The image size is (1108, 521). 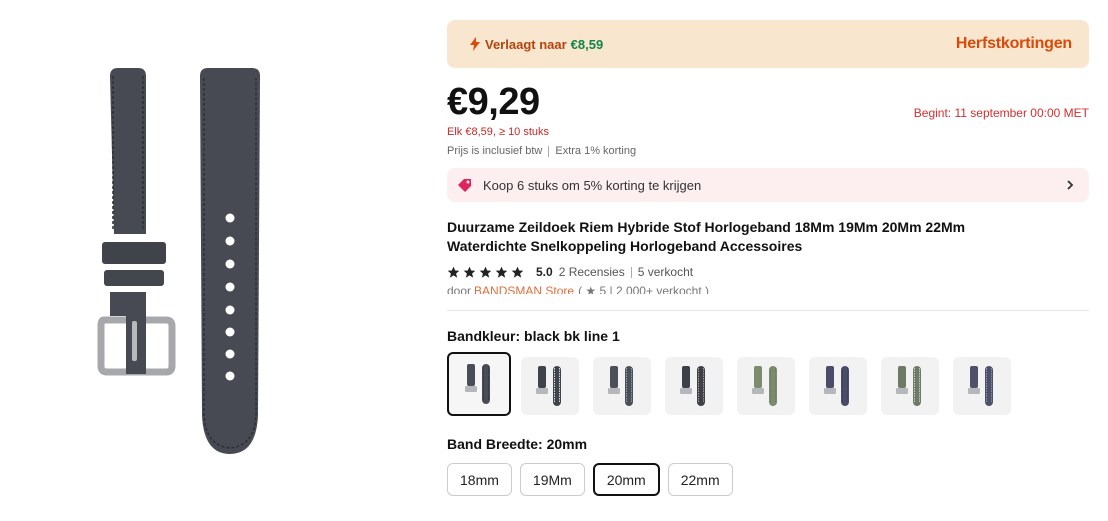 I want to click on promo-reduced-value: €8,59, so click(x=587, y=44).